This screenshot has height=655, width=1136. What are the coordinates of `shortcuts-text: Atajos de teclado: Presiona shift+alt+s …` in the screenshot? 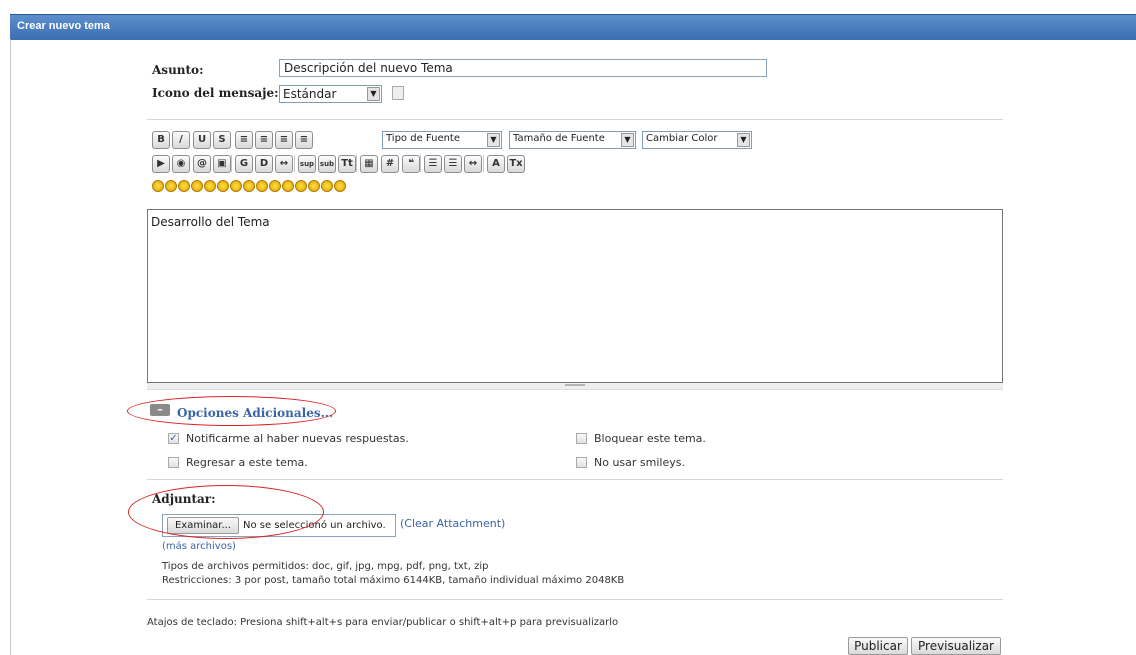 It's located at (383, 622).